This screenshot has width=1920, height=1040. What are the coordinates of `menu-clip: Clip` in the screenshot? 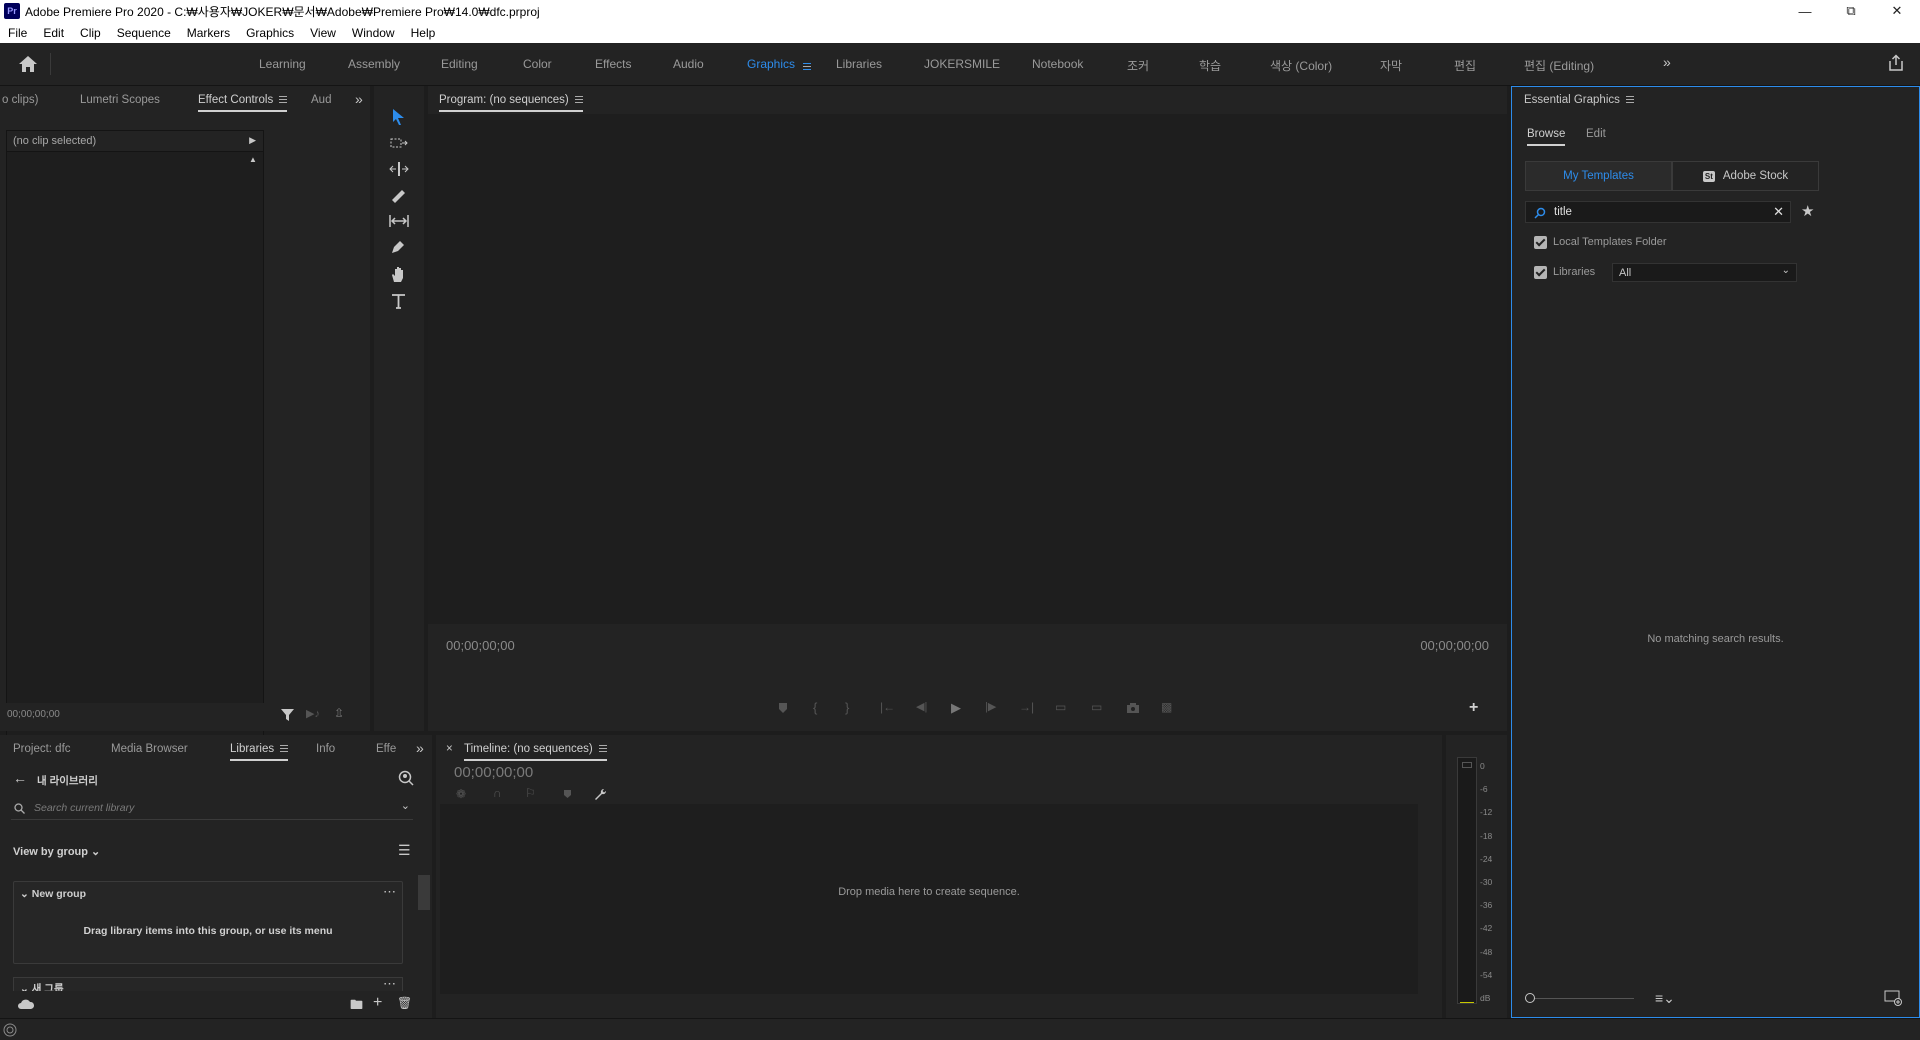 It's located at (90, 33).